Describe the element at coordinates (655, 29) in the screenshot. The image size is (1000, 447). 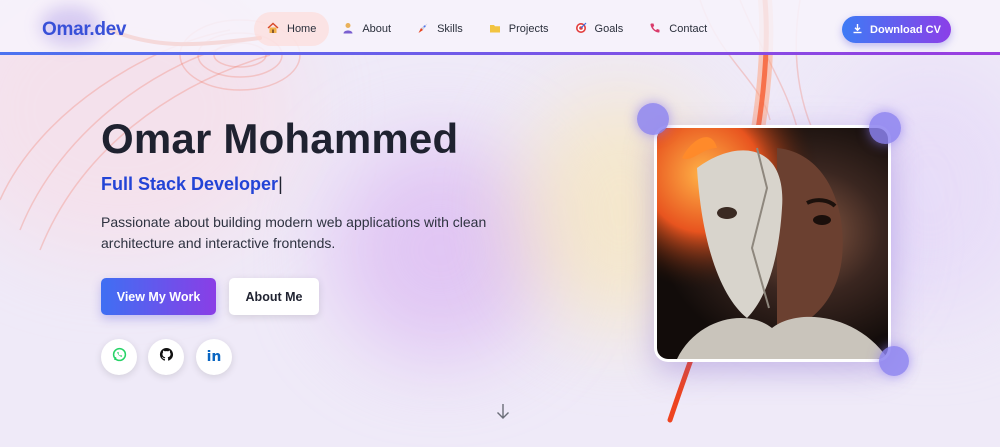
I see `phone-icon` at that location.